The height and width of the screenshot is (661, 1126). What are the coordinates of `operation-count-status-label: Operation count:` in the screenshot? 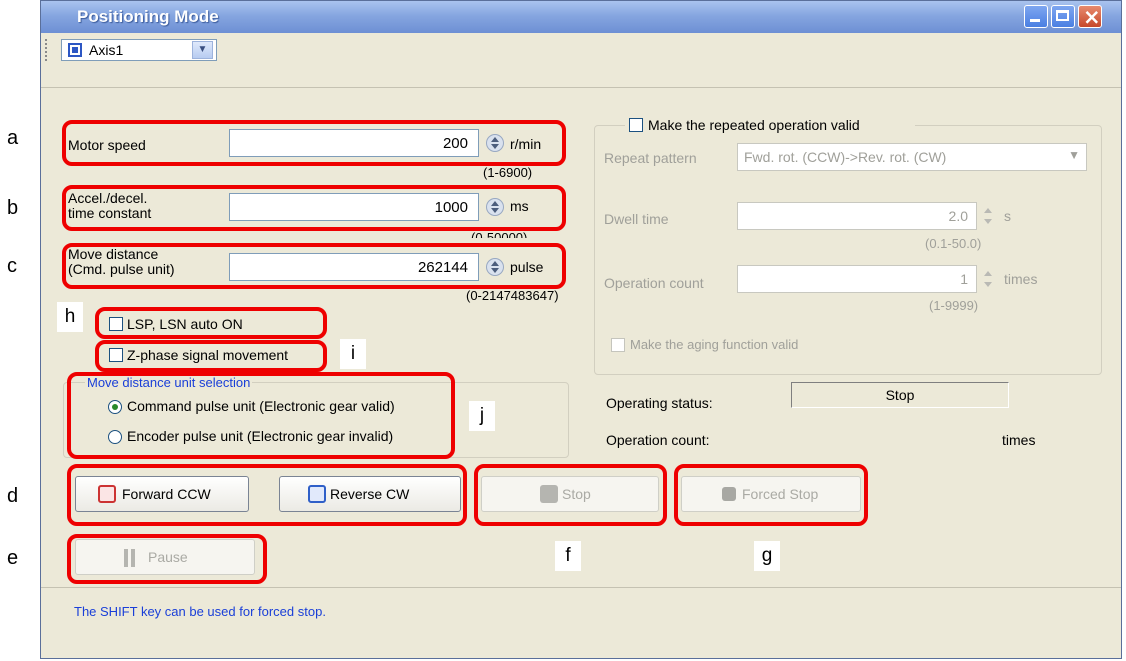 It's located at (658, 440).